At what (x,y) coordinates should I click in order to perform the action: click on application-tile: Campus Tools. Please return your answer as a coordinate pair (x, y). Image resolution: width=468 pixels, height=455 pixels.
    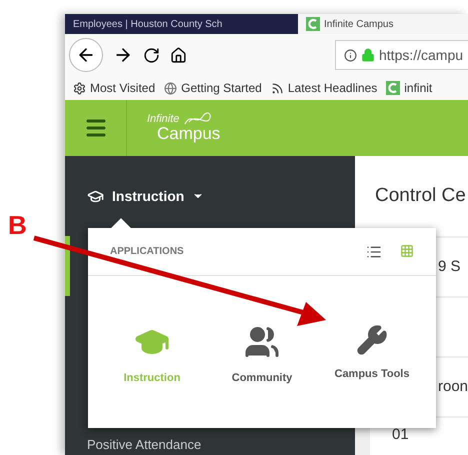
    Looking at the image, I should click on (372, 355).